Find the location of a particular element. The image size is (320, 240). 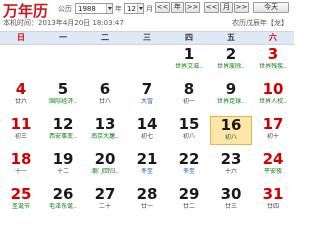

calendar-day: 27 二十 is located at coordinates (105, 200).